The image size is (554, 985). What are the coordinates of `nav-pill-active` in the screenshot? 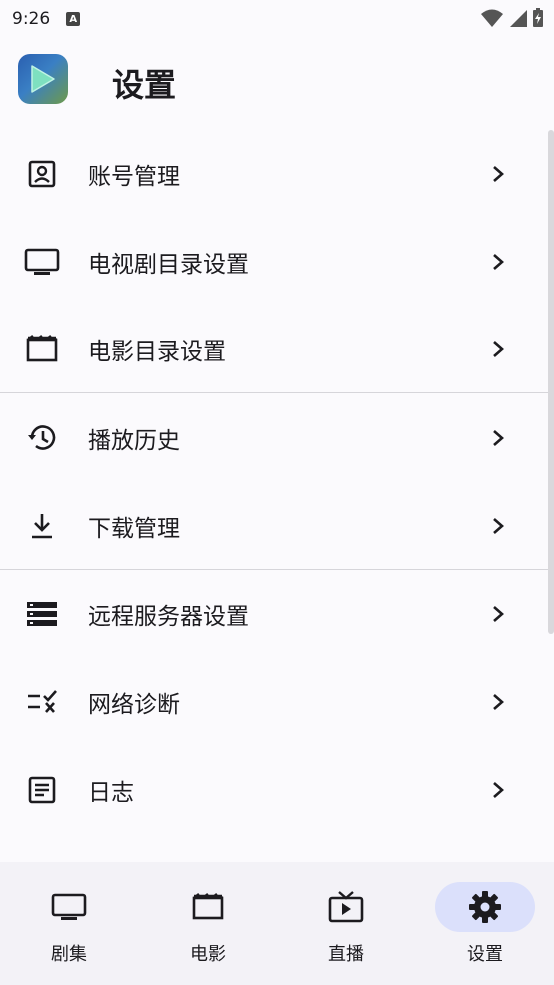 It's located at (485, 907).